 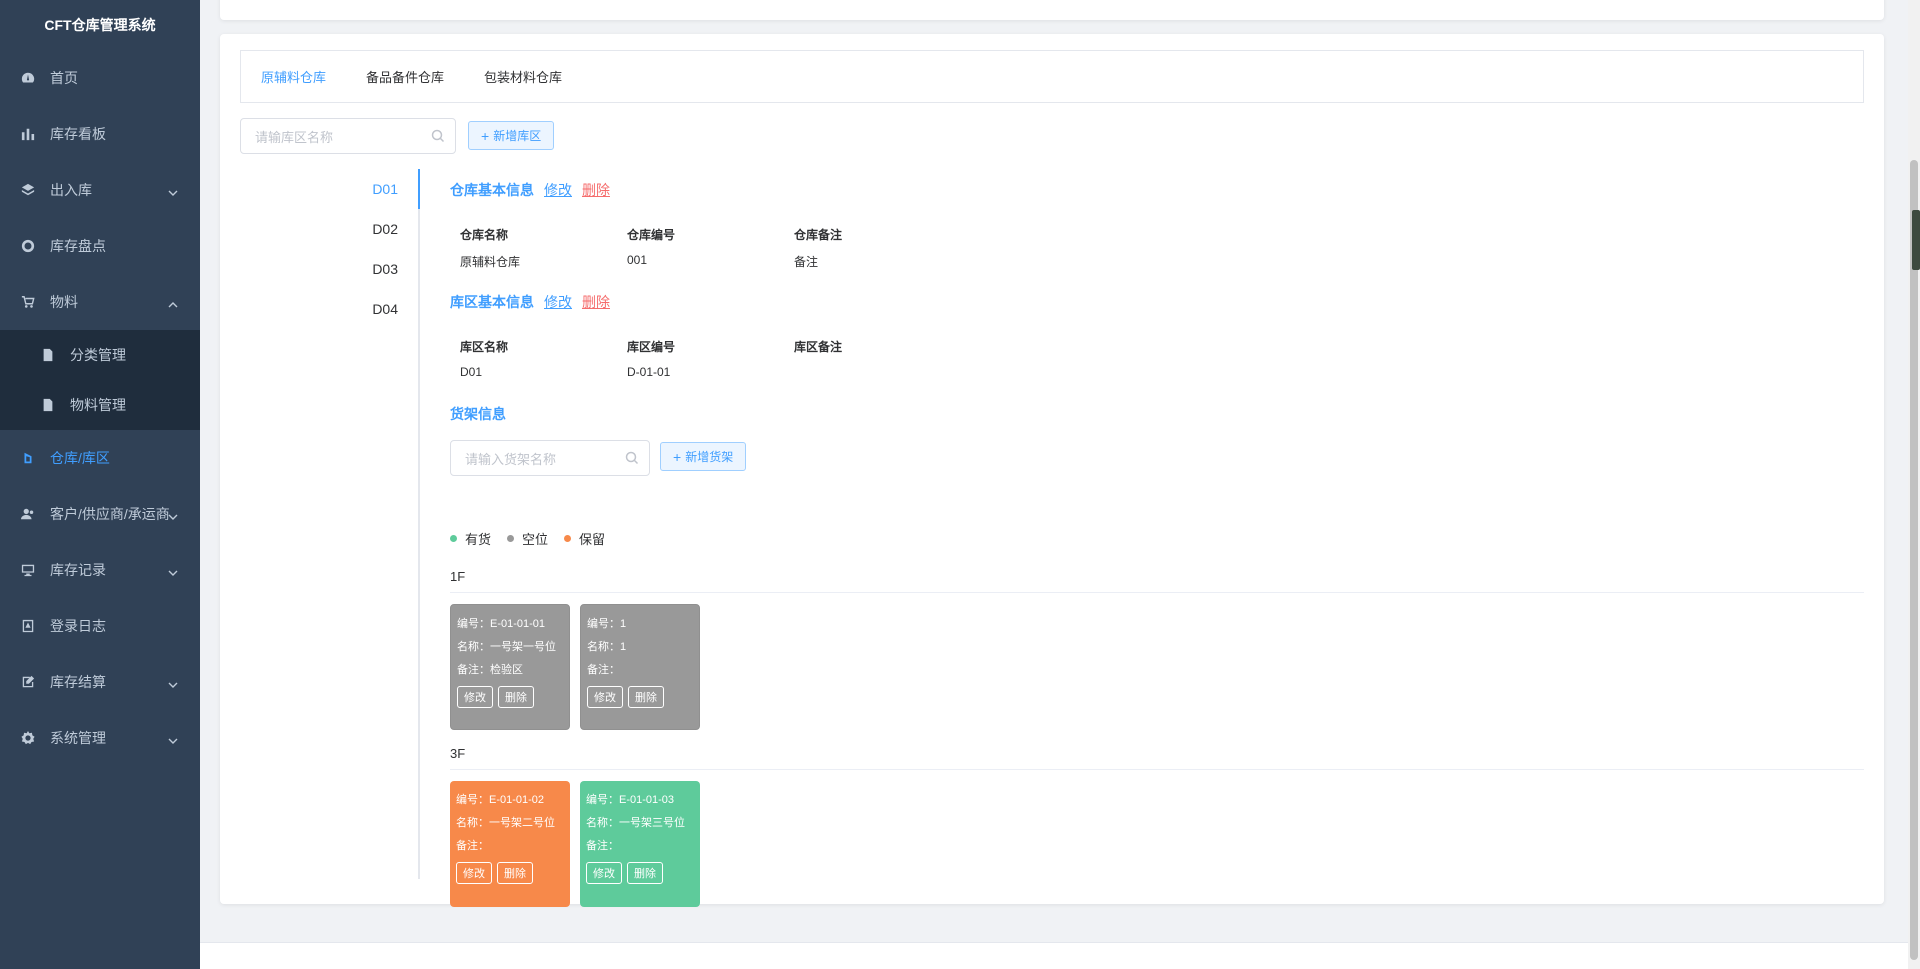 What do you see at coordinates (78, 626) in the screenshot?
I see `sidebar-item-label: 登录日志` at bounding box center [78, 626].